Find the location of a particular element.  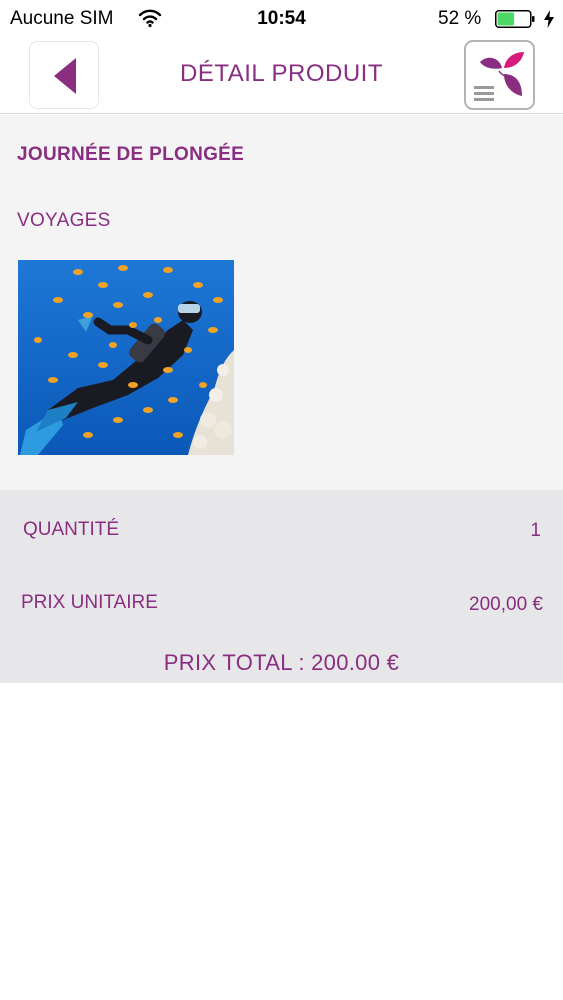

product-title: JOURNÉE DE PLONGÉE is located at coordinates (131, 154).